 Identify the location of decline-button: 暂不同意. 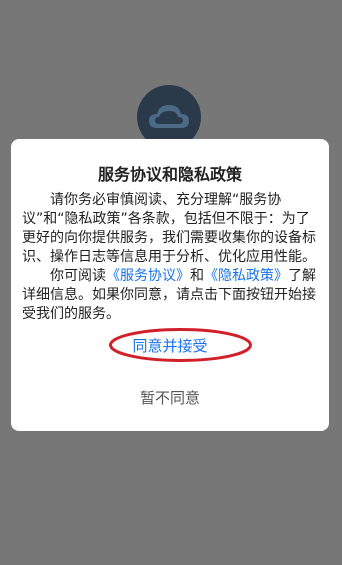
(170, 397).